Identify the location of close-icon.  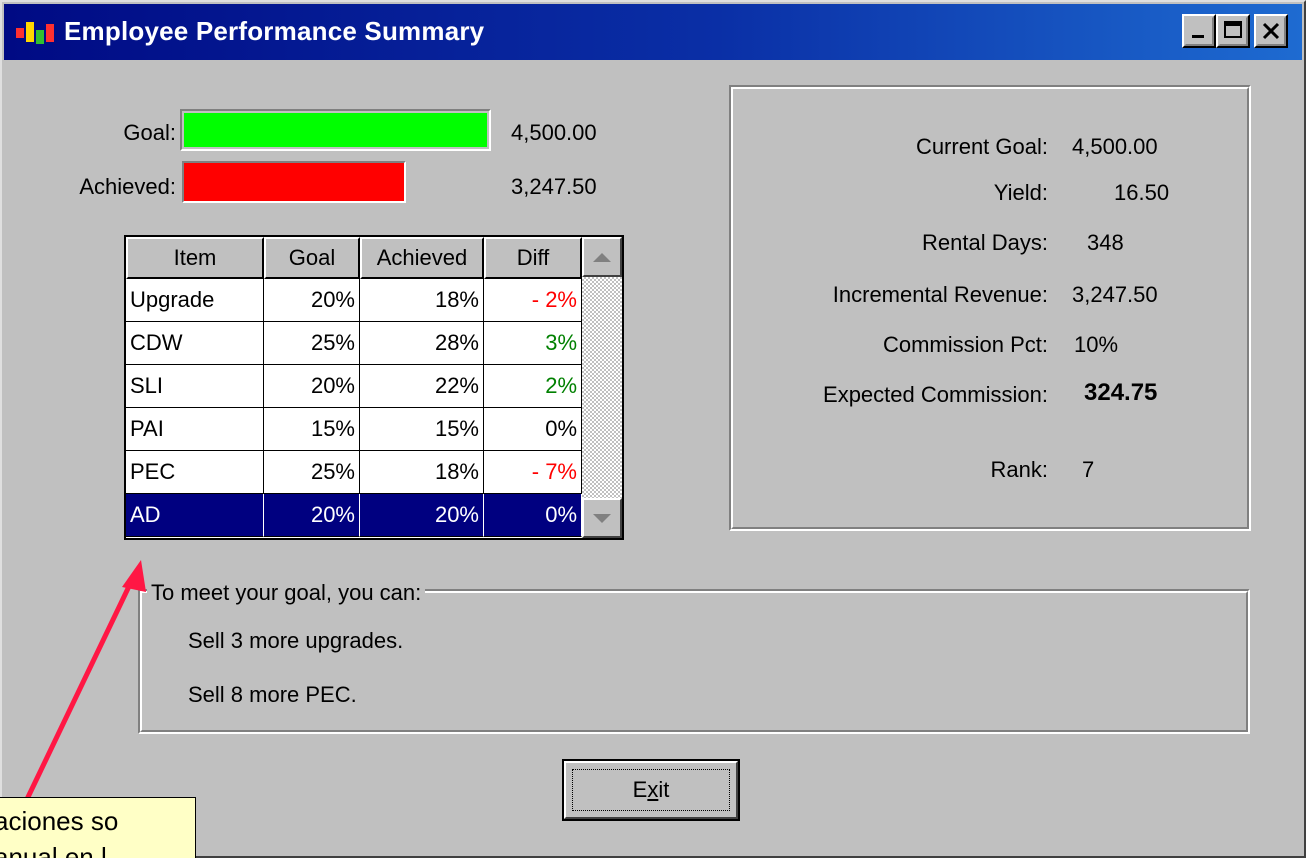
(1271, 31).